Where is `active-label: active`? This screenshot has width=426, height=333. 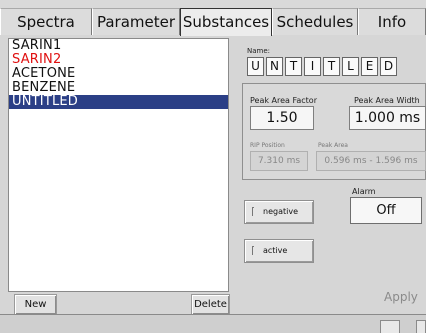 active-label: active is located at coordinates (275, 250).